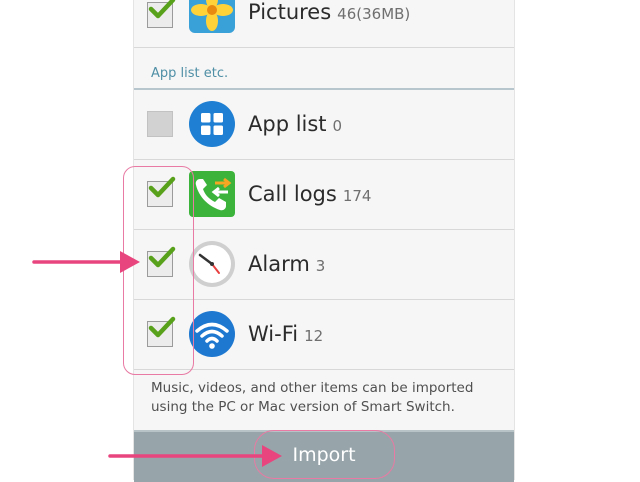 This screenshot has height=482, width=640. What do you see at coordinates (190, 73) in the screenshot?
I see `section-header: App list etc.` at bounding box center [190, 73].